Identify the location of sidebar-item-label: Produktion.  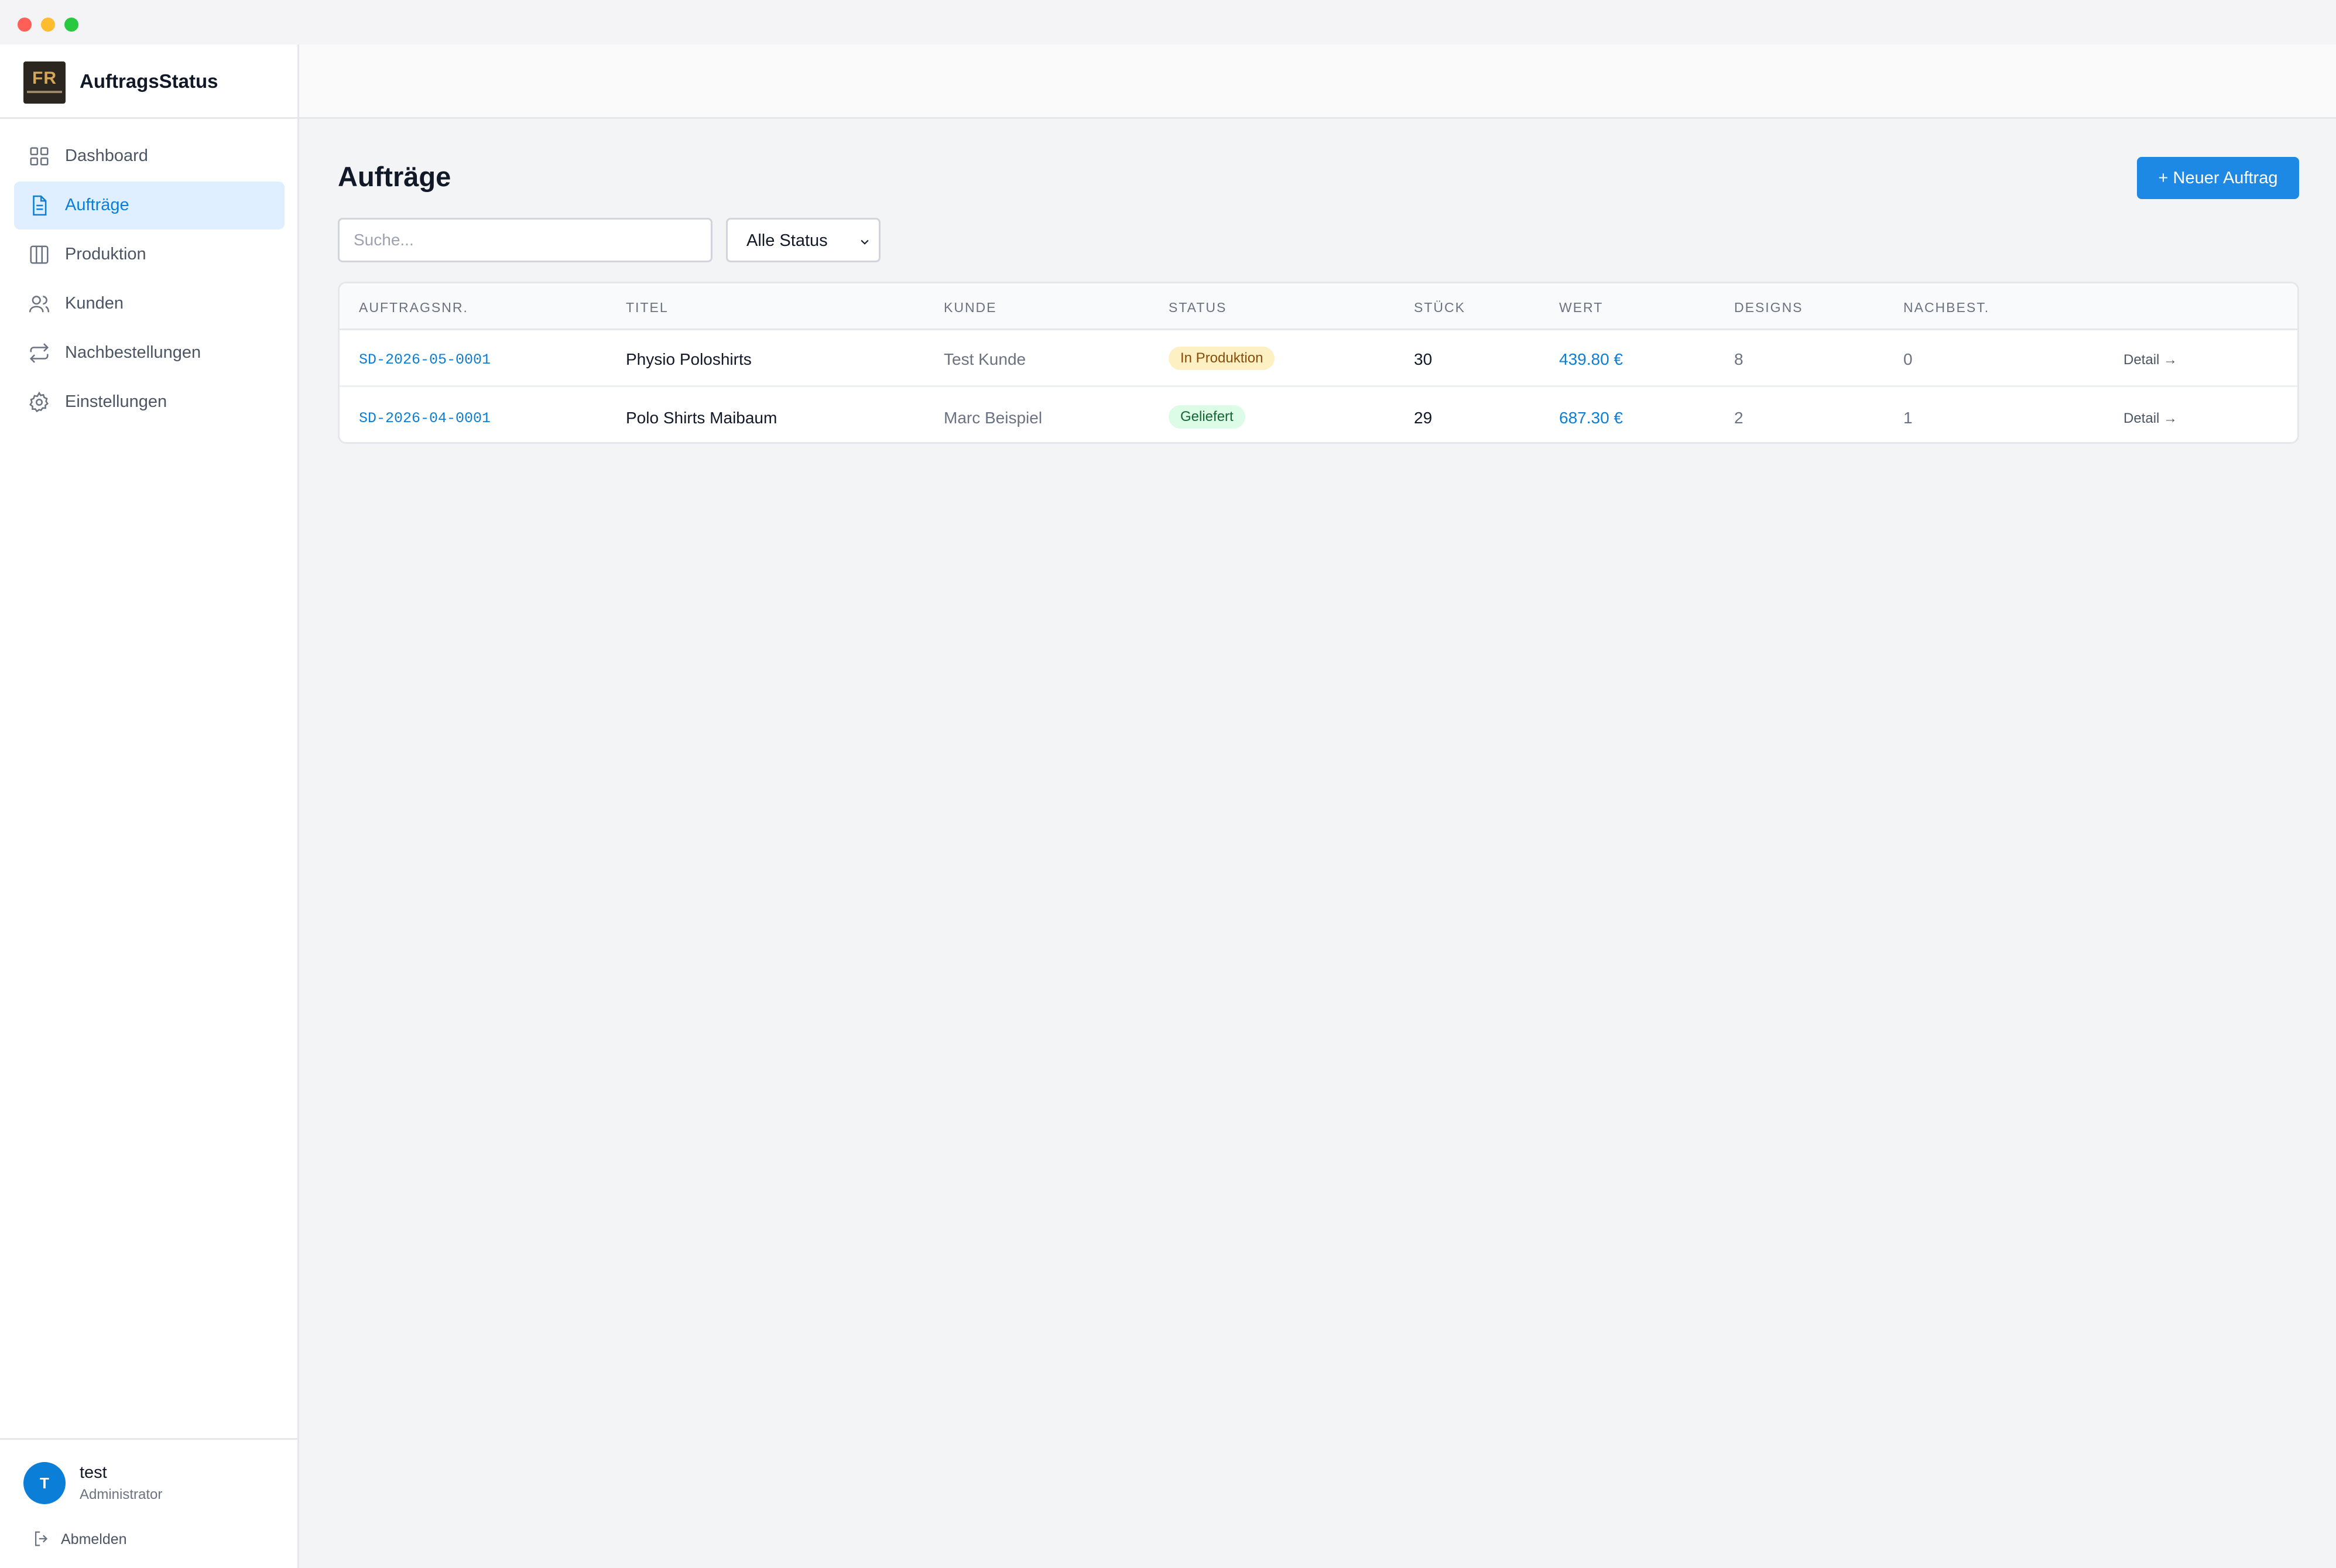
(105, 254).